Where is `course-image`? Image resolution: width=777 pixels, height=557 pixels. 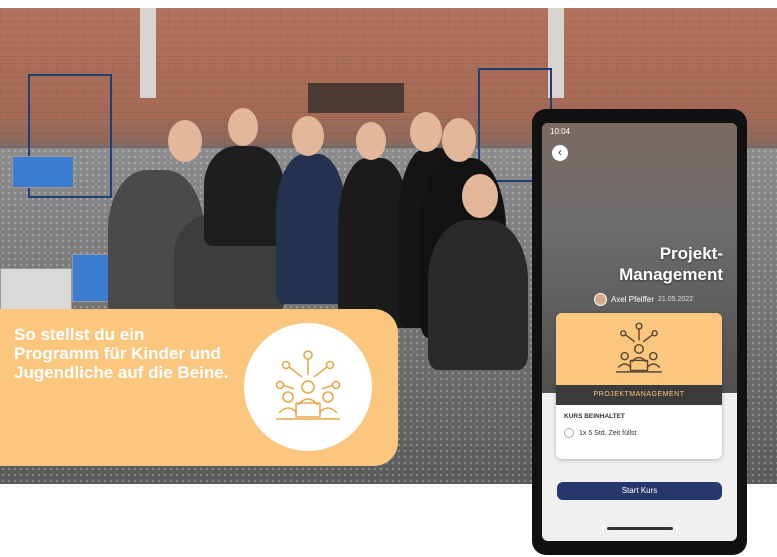 course-image is located at coordinates (639, 349).